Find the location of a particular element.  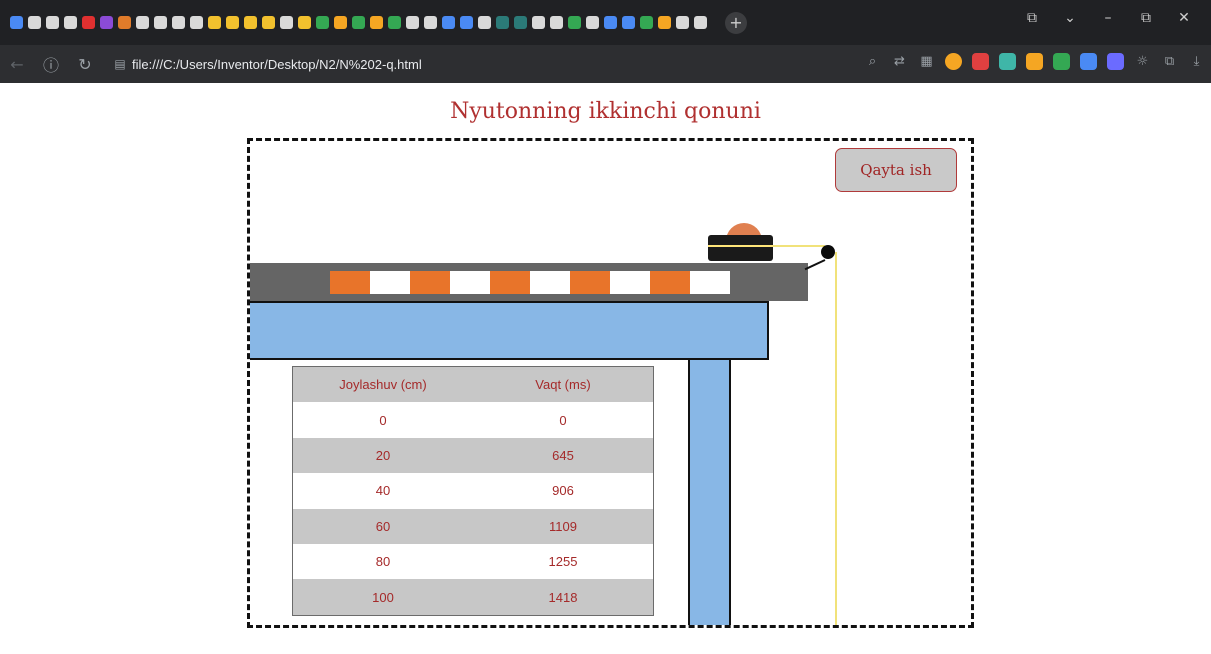

window-controls: ⧉ ⌄ – ⧉ ✕ is located at coordinates (1108, 18).